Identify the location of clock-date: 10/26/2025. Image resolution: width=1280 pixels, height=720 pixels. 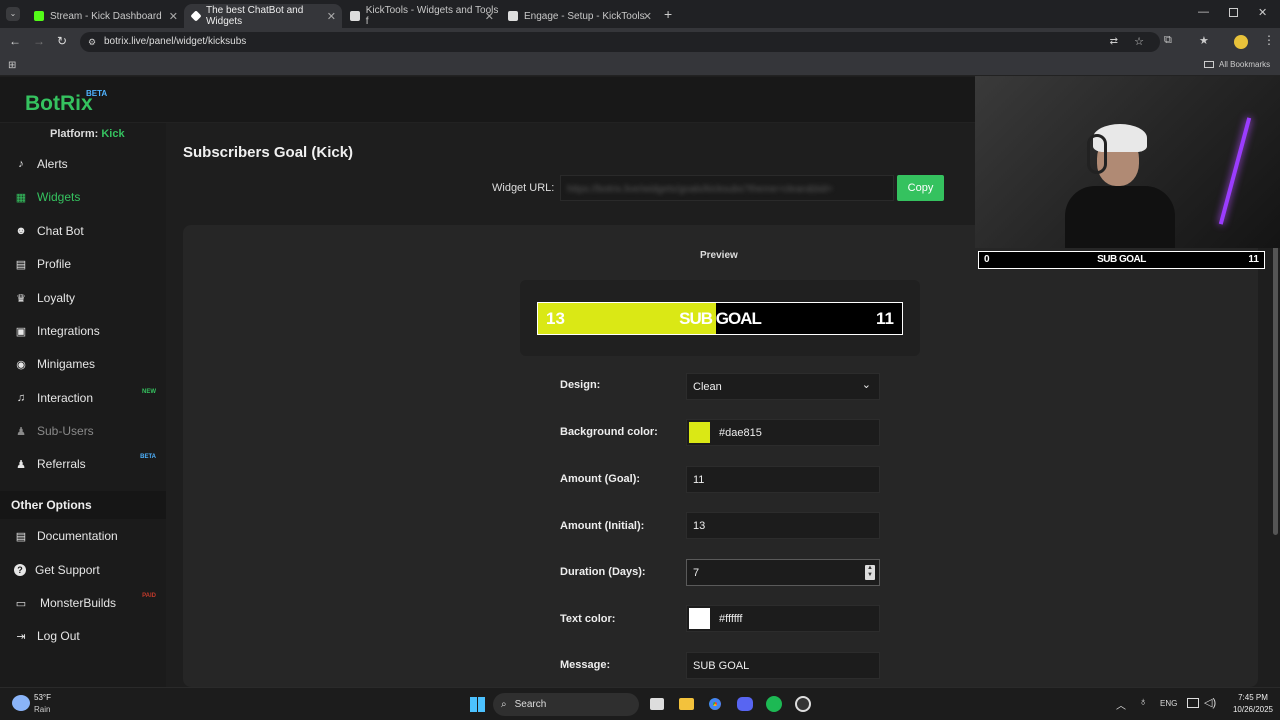
(1253, 709).